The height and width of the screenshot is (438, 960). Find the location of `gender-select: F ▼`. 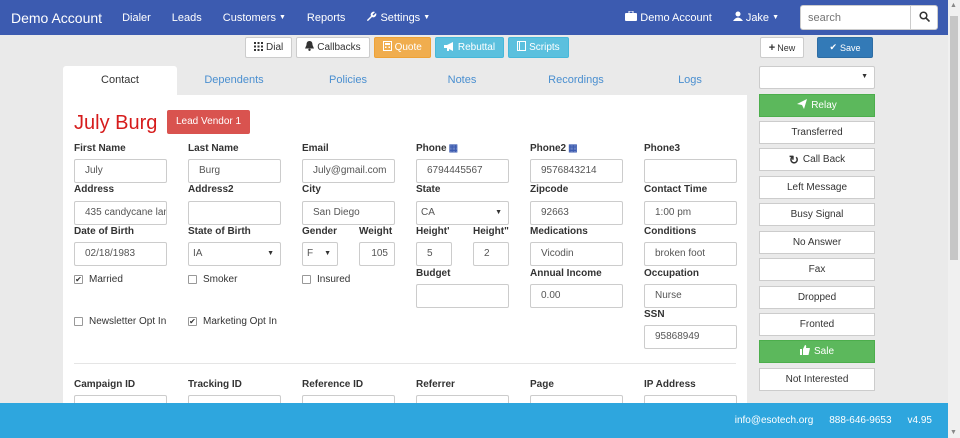

gender-select: F ▼ is located at coordinates (320, 254).